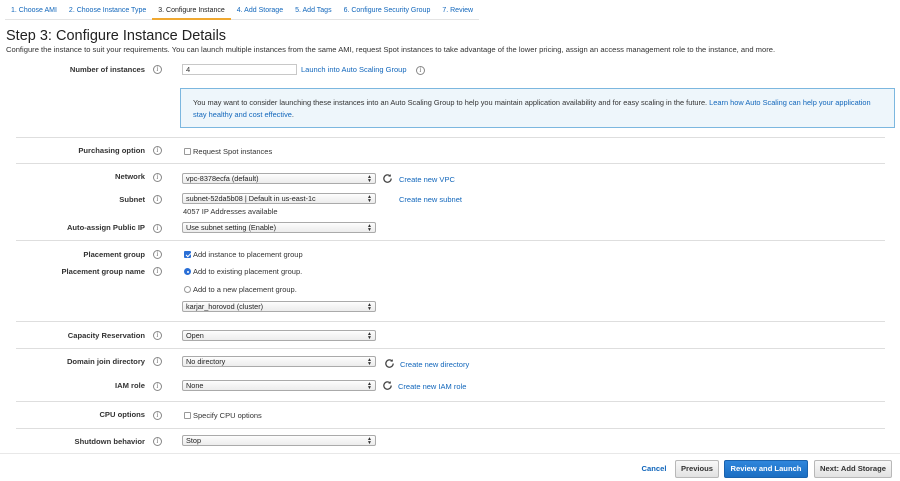 The image size is (900, 481). I want to click on capacity-reservation-select: Open ▲ ▼, so click(279, 335).